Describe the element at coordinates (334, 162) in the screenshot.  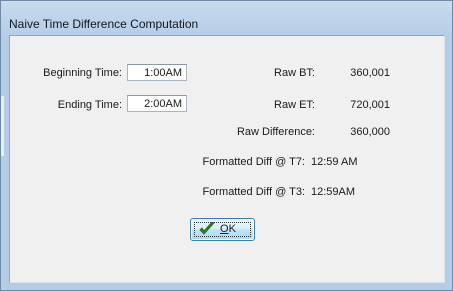
I see `formatted-diff-t7-value: 12:59 AM` at that location.